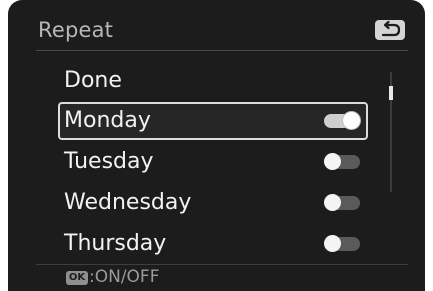 The image size is (433, 291). I want to click on footer-divider, so click(222, 264).